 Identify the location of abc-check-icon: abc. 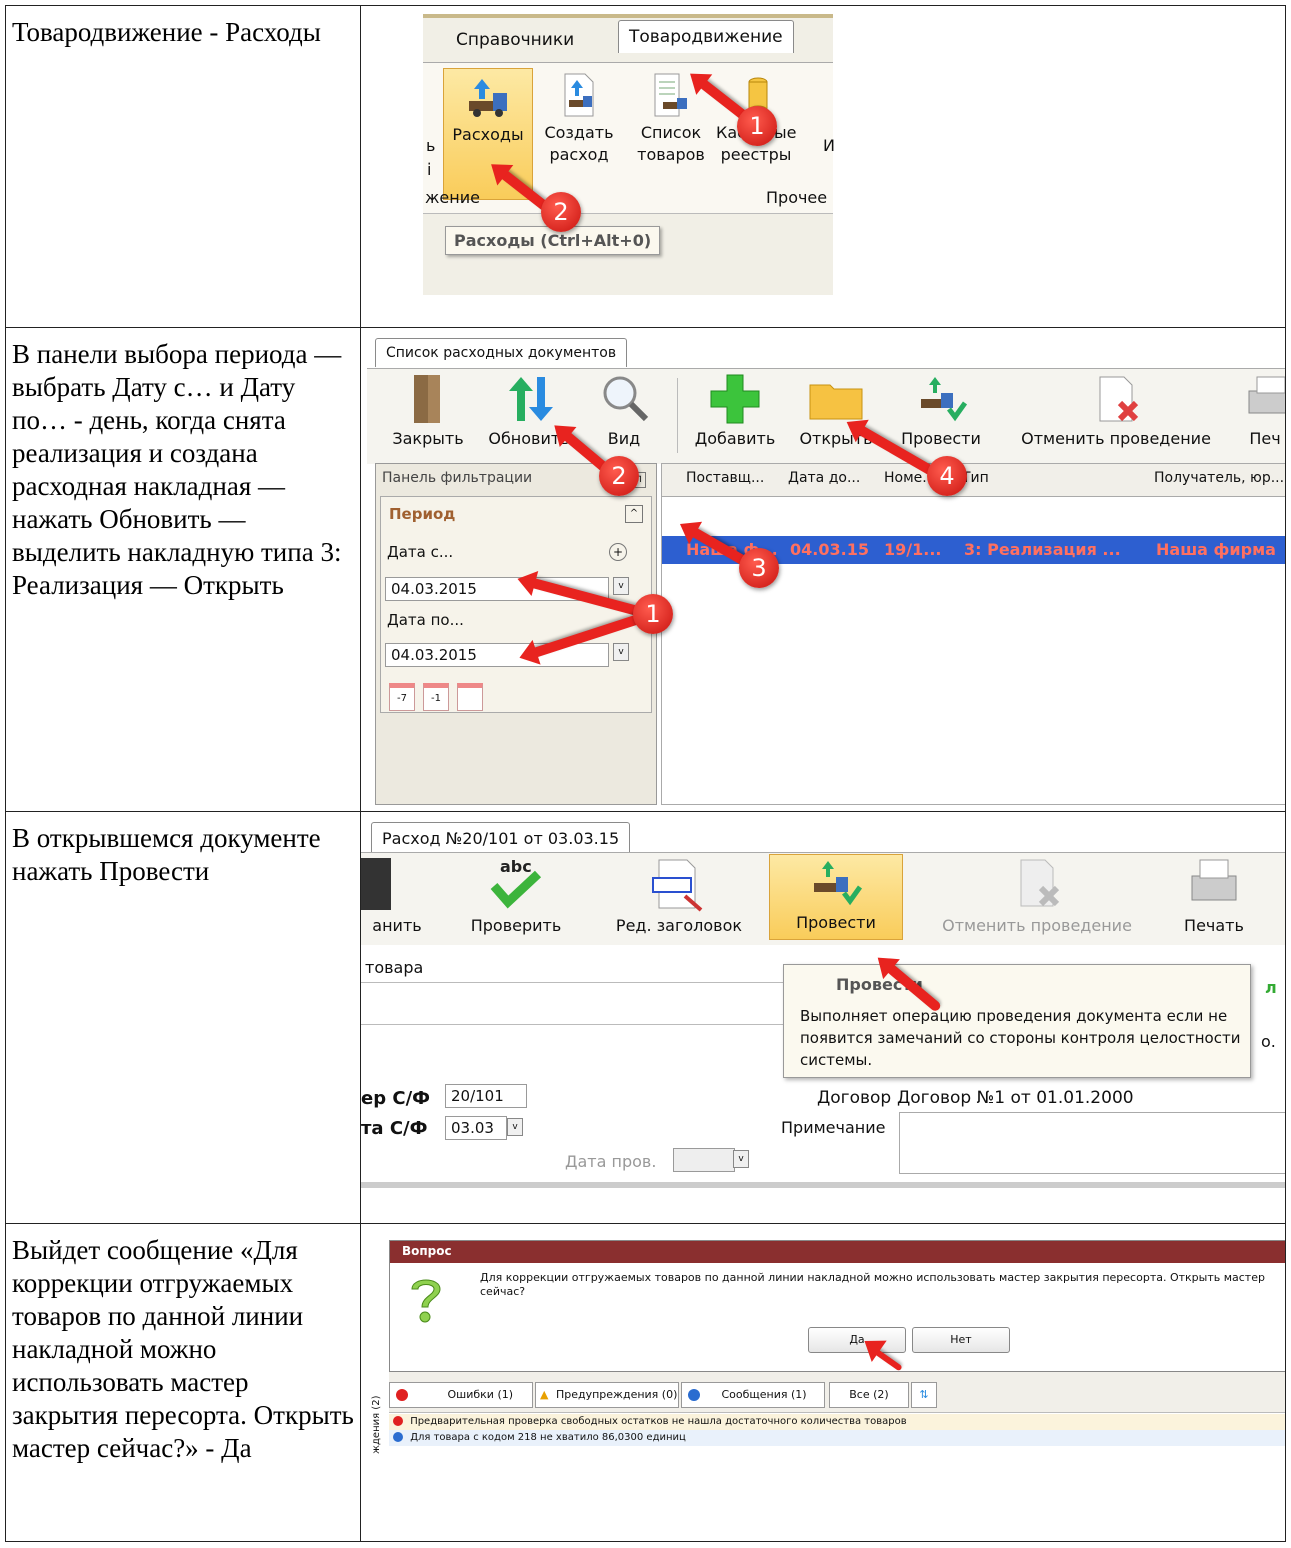
(516, 884).